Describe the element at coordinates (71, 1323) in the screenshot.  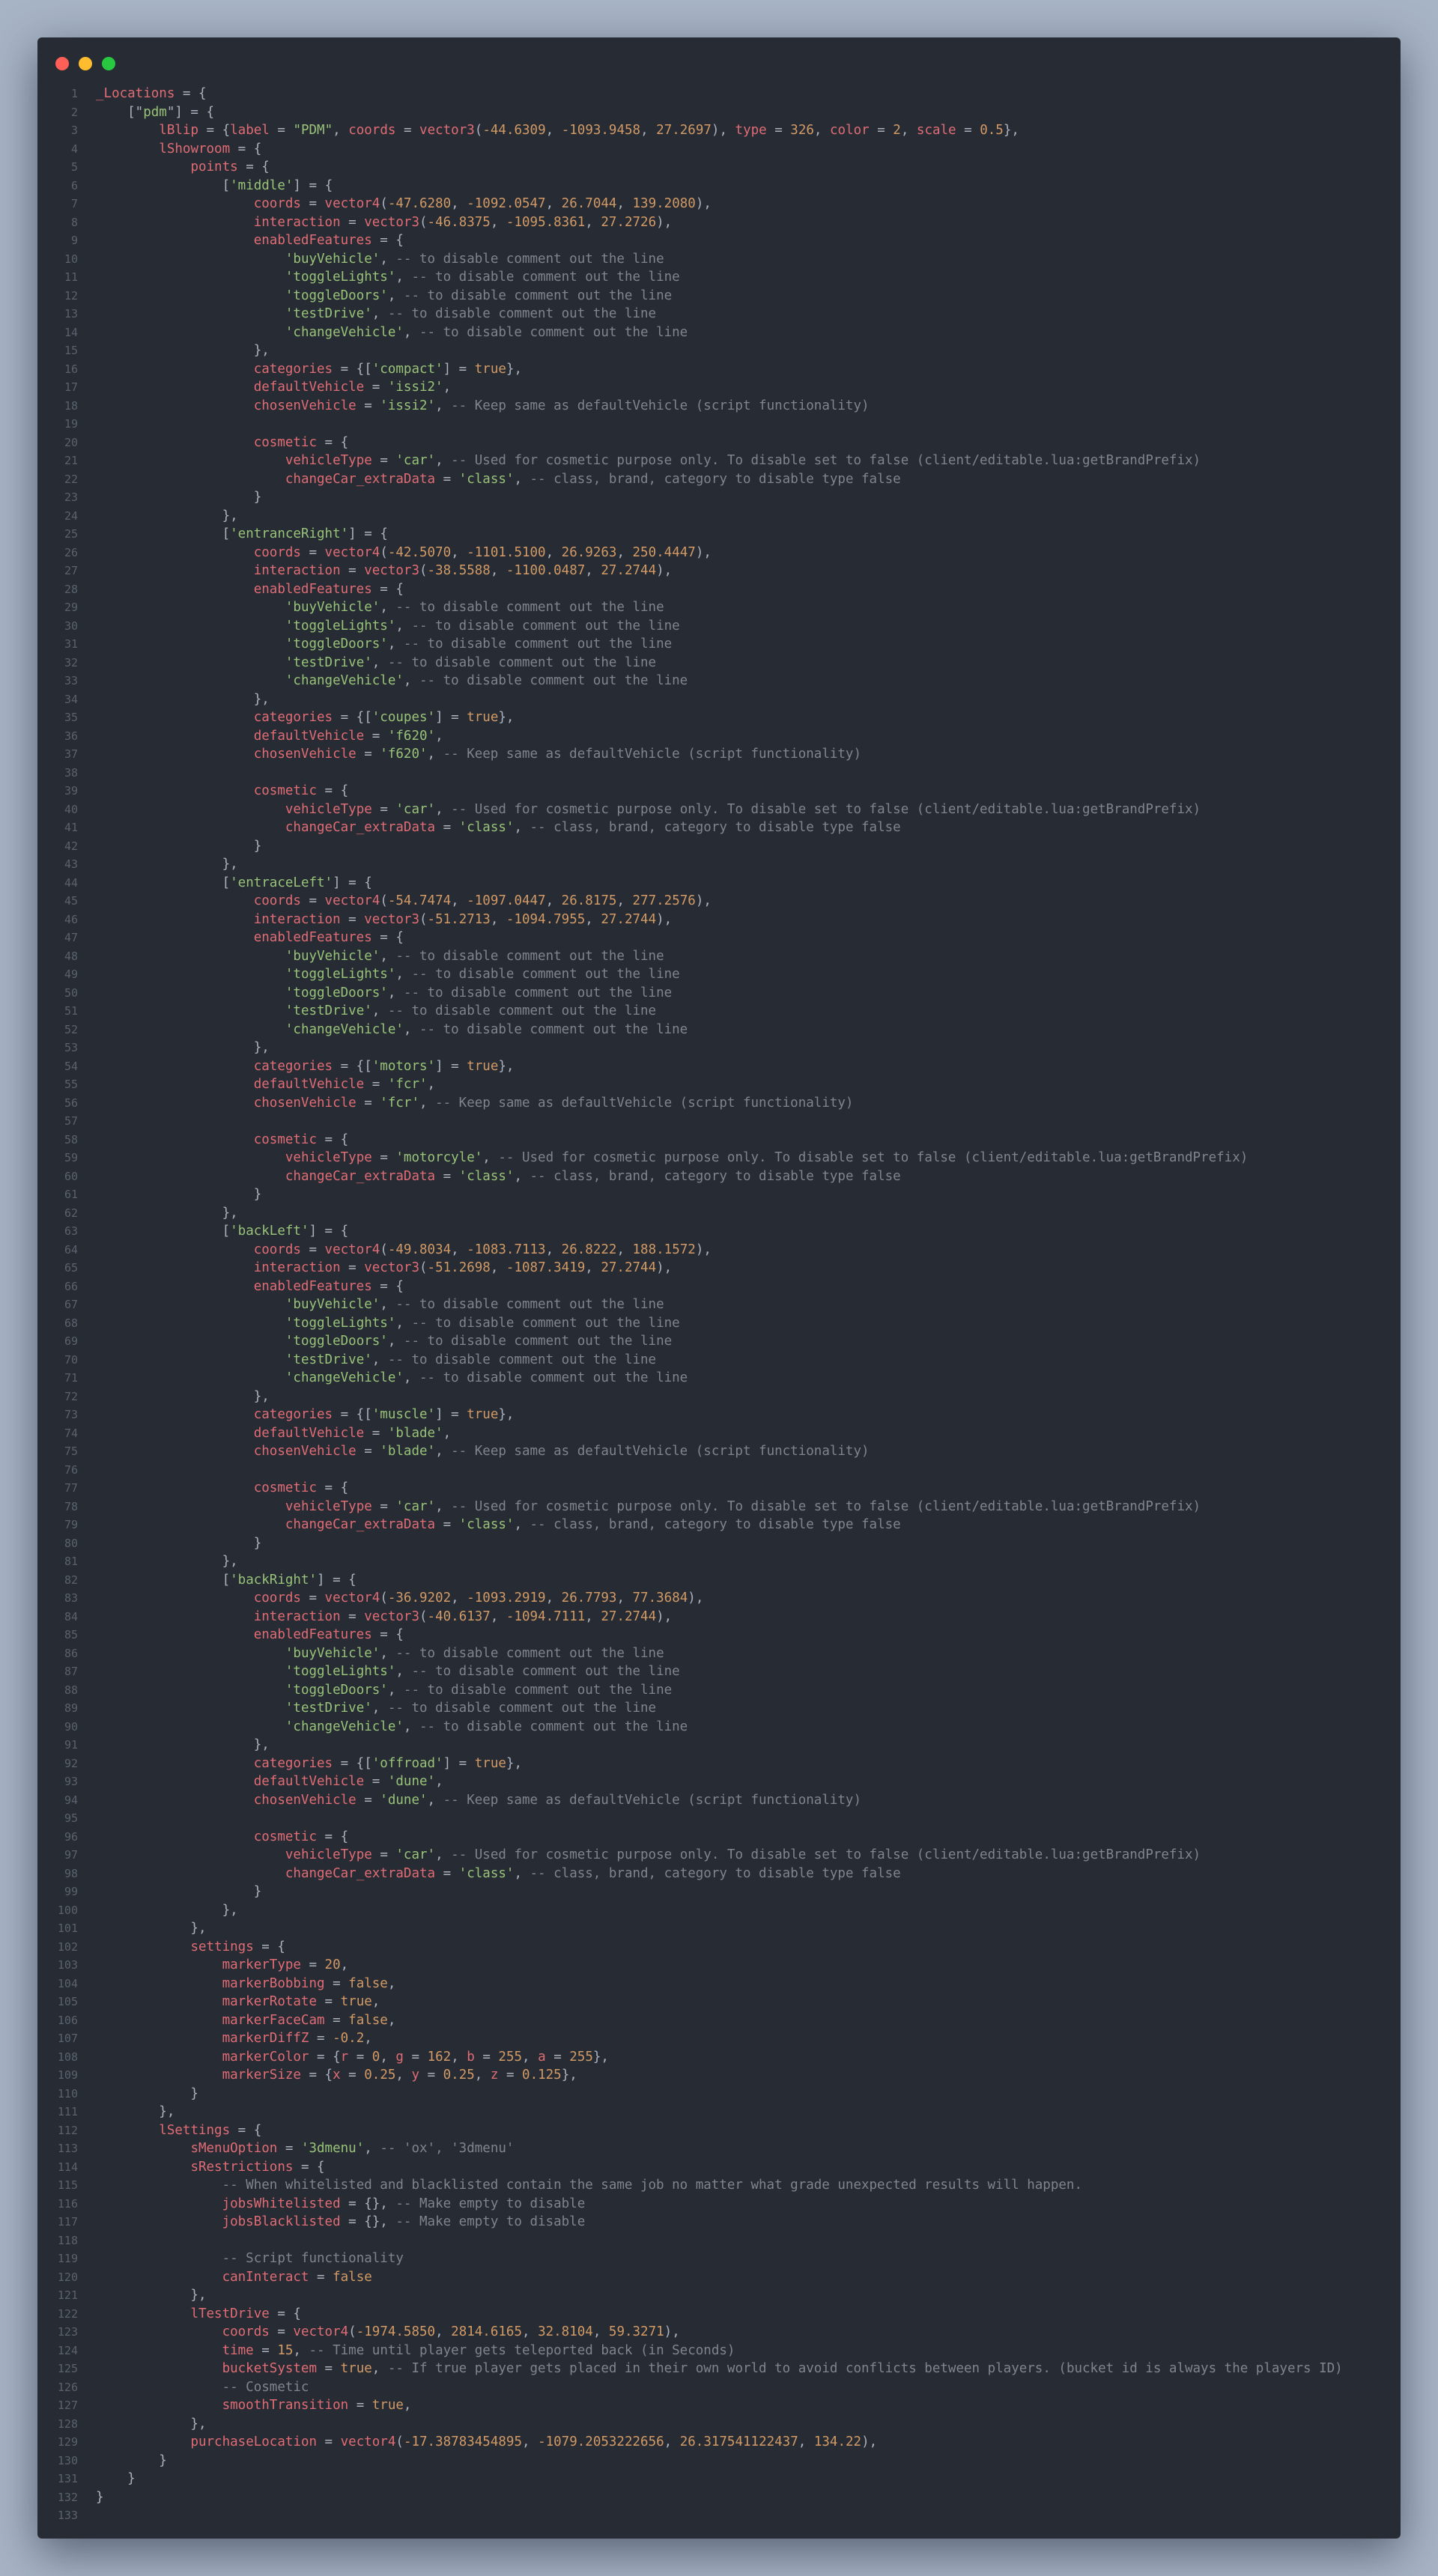
I see `line-number: 68` at that location.